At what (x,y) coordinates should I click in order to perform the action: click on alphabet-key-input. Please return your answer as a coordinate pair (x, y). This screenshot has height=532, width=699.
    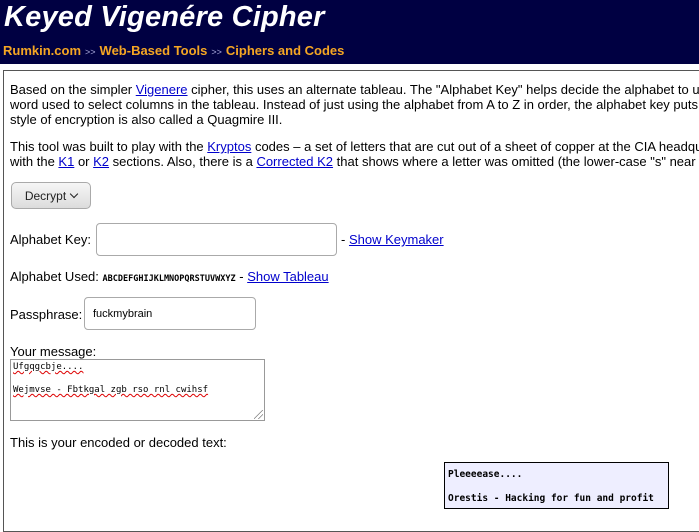
    Looking at the image, I should click on (216, 239).